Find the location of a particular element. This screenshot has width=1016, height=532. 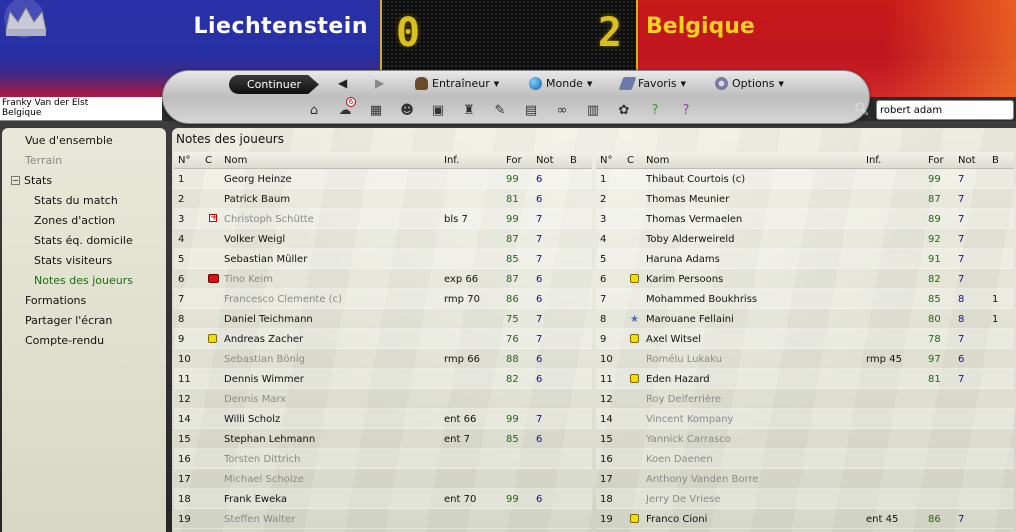

clipboard-icon: ▤ is located at coordinates (531, 110).